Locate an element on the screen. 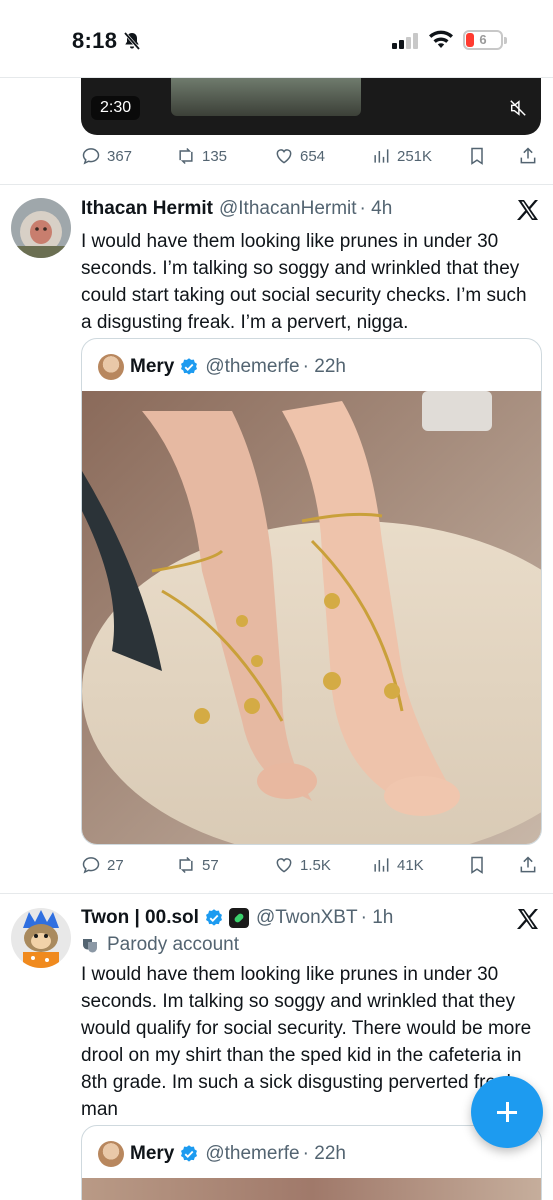 This screenshot has height=1200, width=553. tweet-actions: 367 135 654 251K is located at coordinates (312, 158).